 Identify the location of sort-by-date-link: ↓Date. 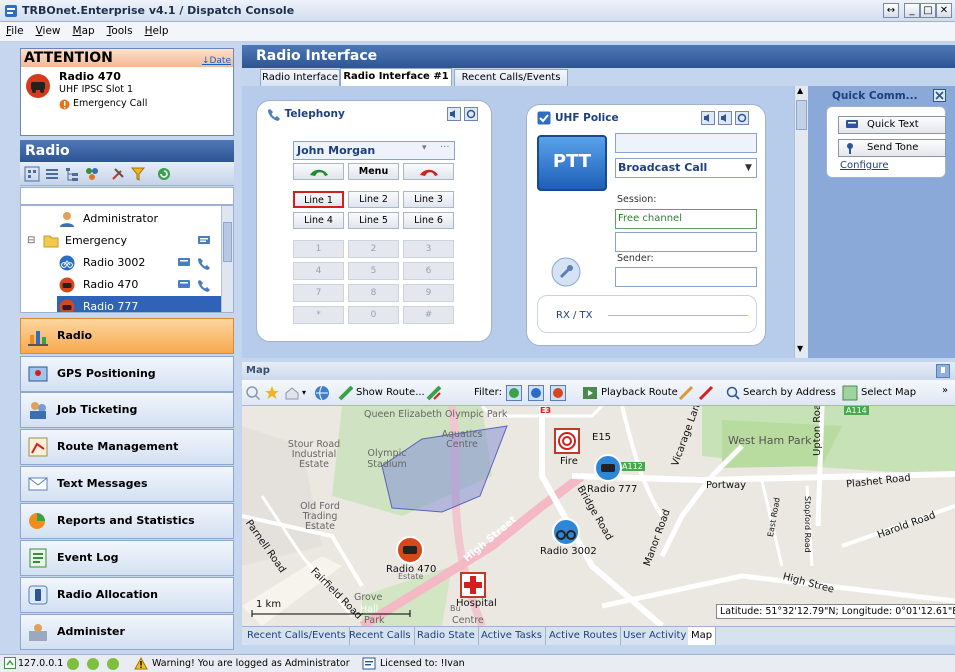
(216, 61).